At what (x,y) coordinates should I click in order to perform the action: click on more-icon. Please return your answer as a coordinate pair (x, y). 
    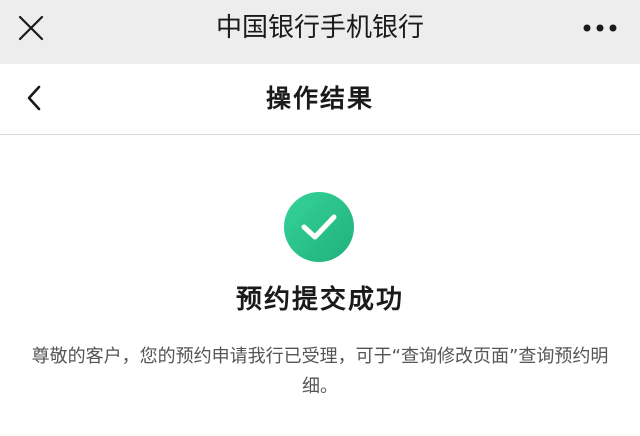
    Looking at the image, I should click on (600, 28).